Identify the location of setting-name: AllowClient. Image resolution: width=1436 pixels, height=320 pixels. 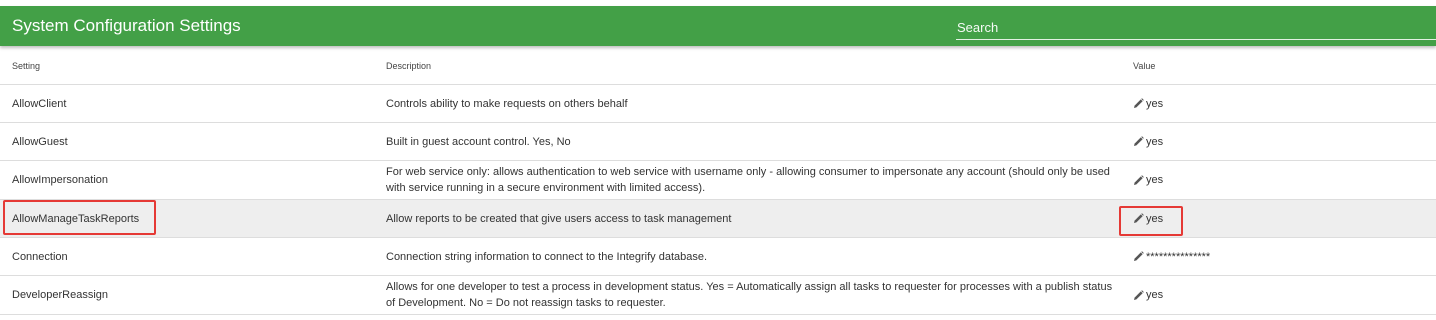
(39, 103).